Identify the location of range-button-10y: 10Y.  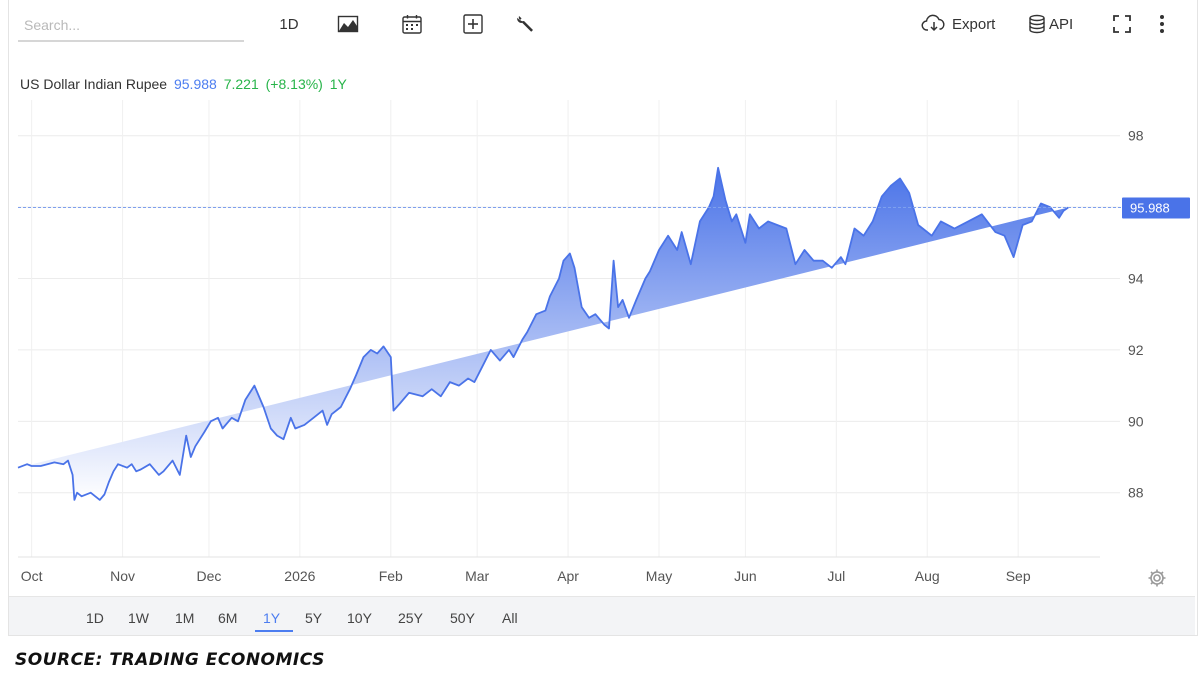
(359, 618).